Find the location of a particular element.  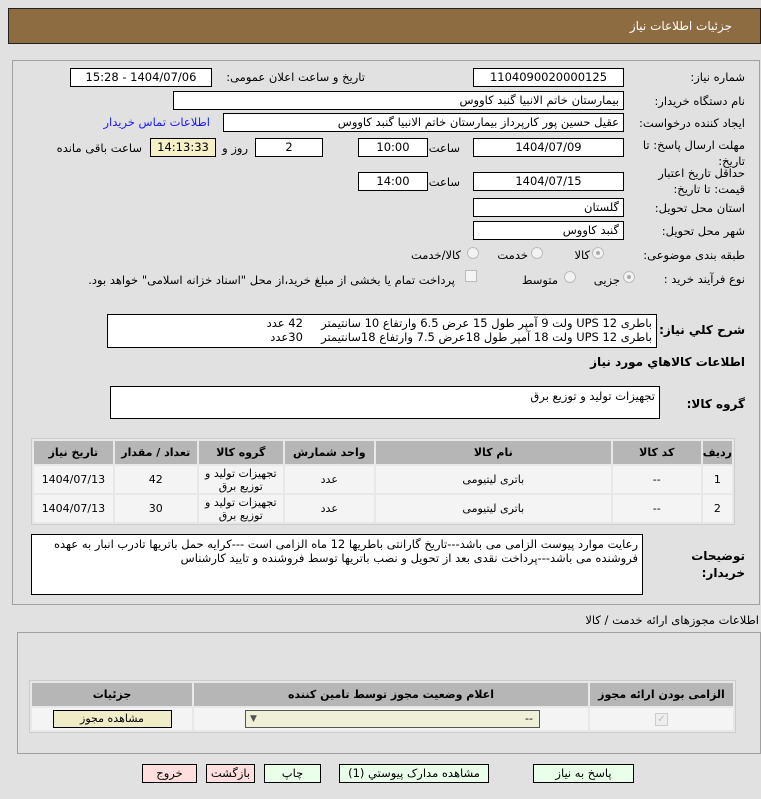

description-label: شرح کلي نياز: is located at coordinates (702, 330).